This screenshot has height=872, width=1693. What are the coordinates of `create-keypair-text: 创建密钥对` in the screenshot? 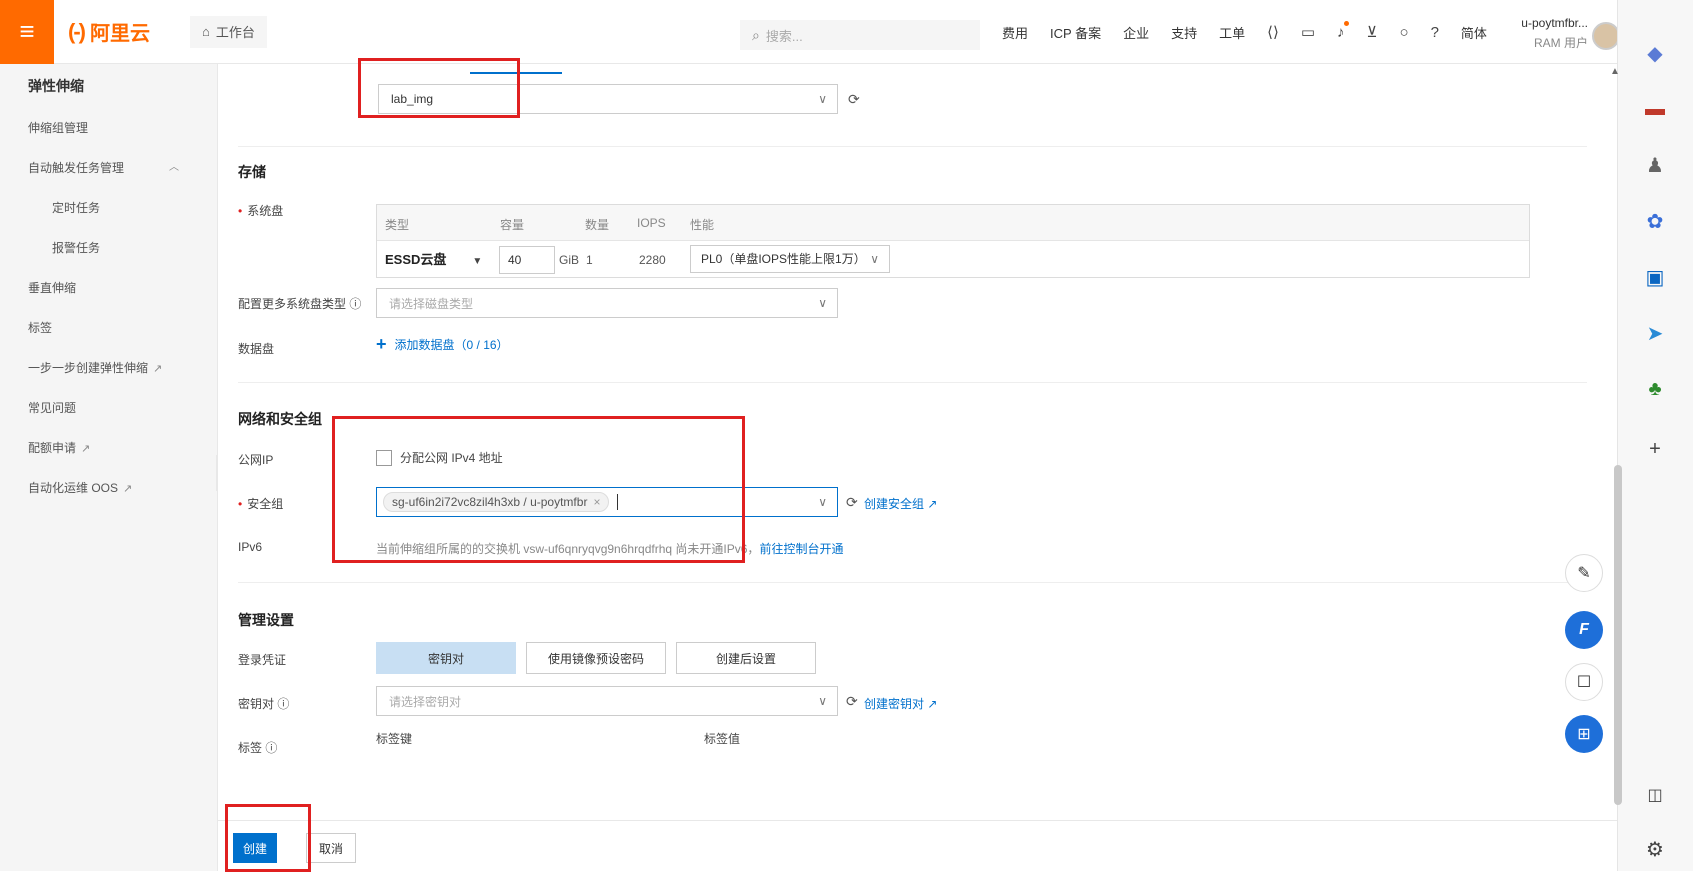 It's located at (894, 704).